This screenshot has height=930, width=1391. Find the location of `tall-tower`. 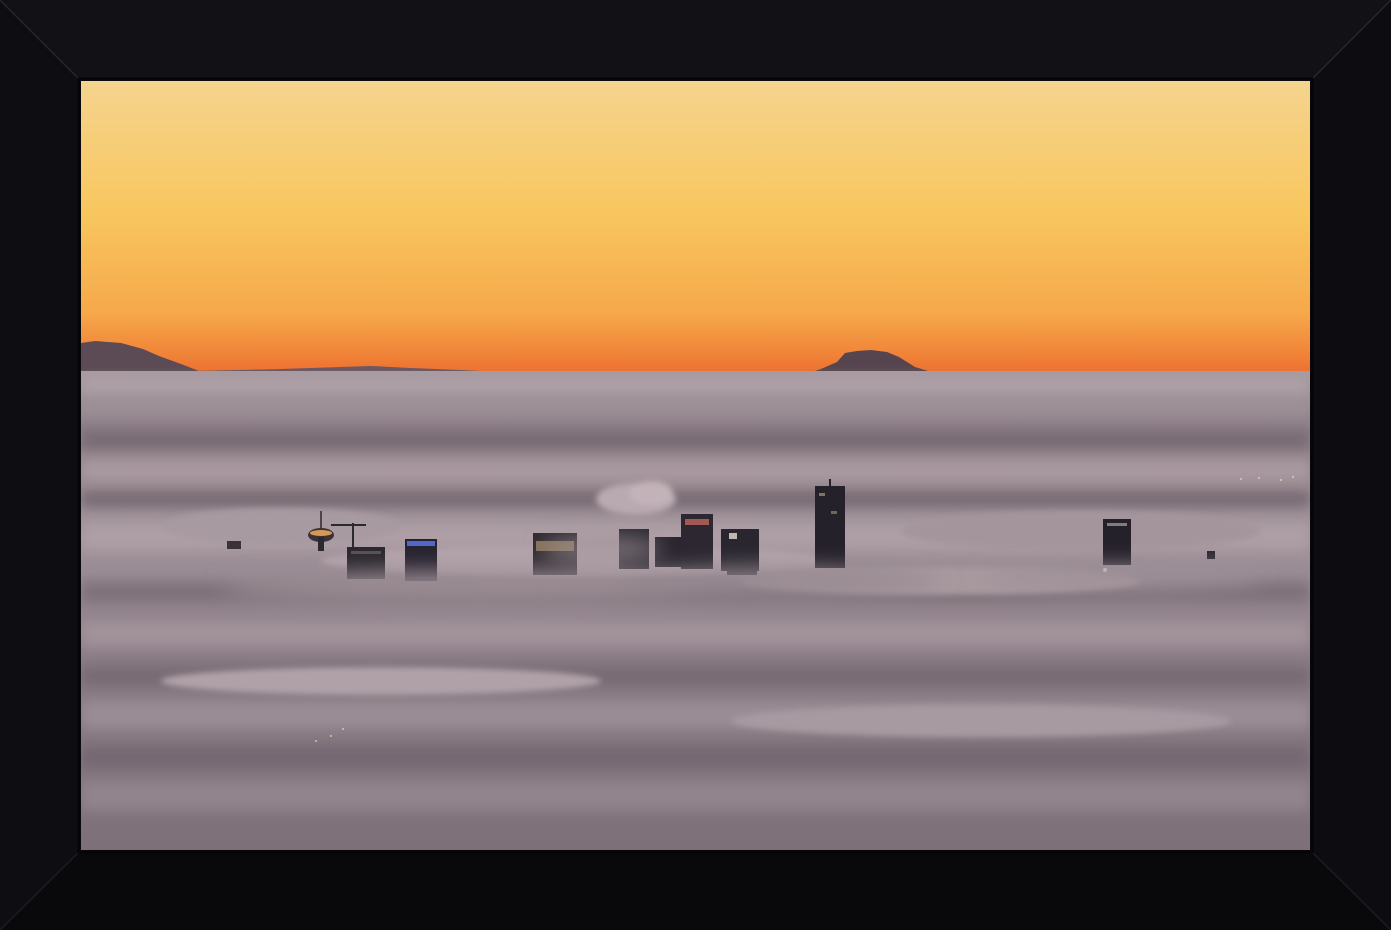

tall-tower is located at coordinates (830, 527).